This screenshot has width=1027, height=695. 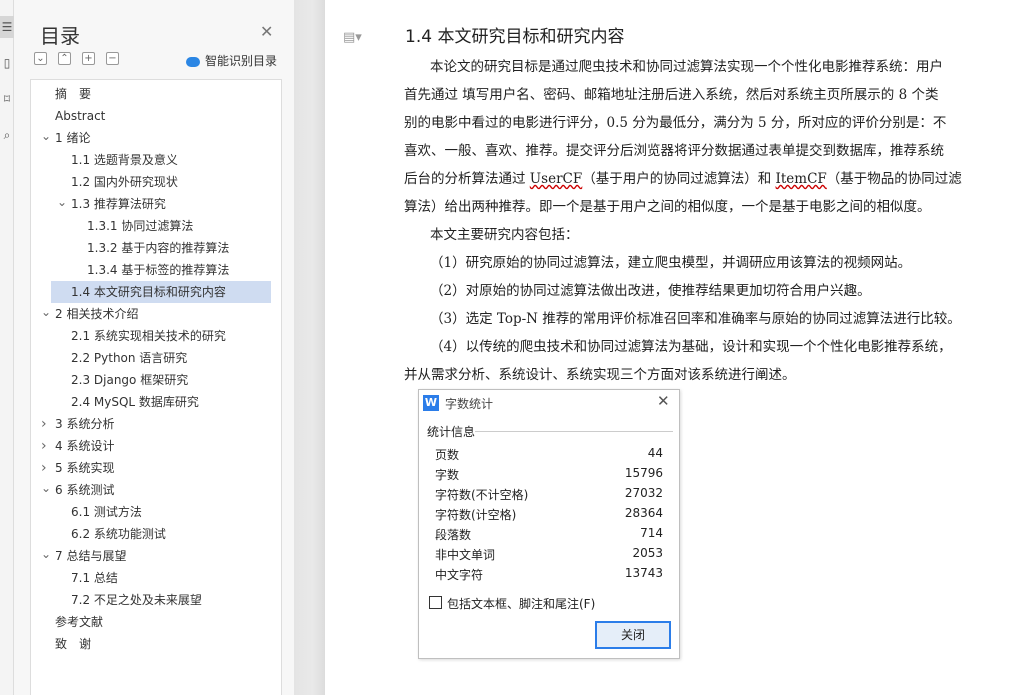 I want to click on text-line: 本论文的研究目标是通过爬虫技术和协同过滤算法实现一个个性化电影推荐系统：用户, so click(x=686, y=67).